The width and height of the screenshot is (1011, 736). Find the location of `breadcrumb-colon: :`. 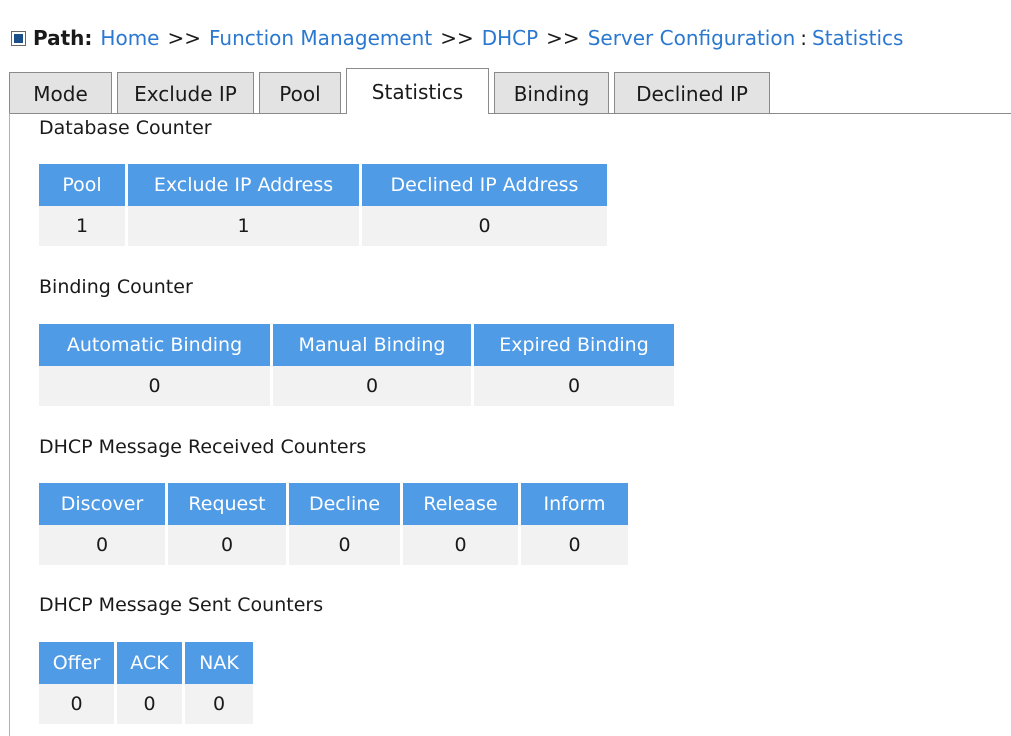

breadcrumb-colon: : is located at coordinates (804, 38).